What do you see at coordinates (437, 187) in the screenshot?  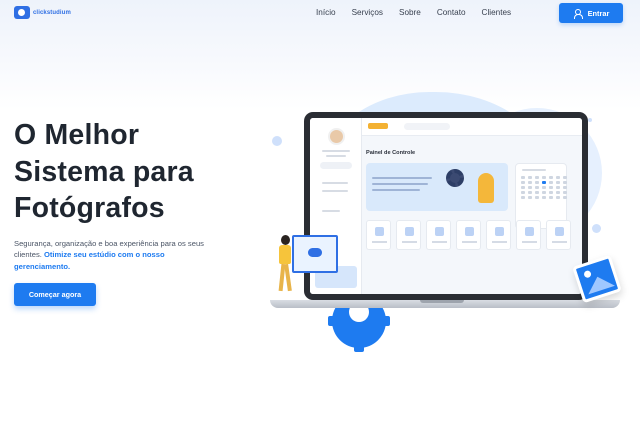 I see `dashboard-banner` at bounding box center [437, 187].